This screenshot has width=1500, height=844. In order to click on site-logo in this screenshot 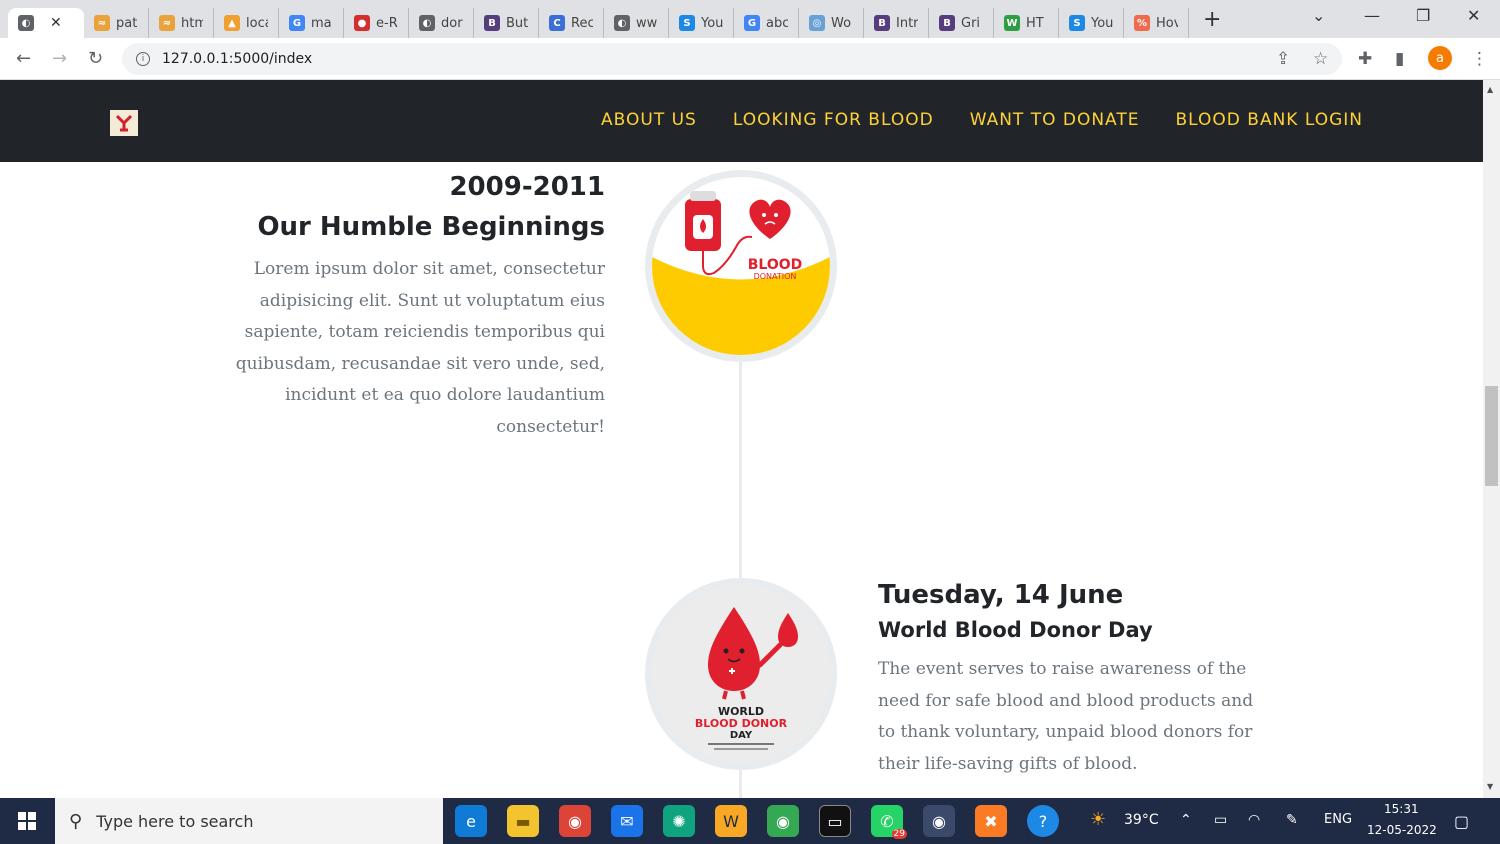, I will do `click(124, 123)`.